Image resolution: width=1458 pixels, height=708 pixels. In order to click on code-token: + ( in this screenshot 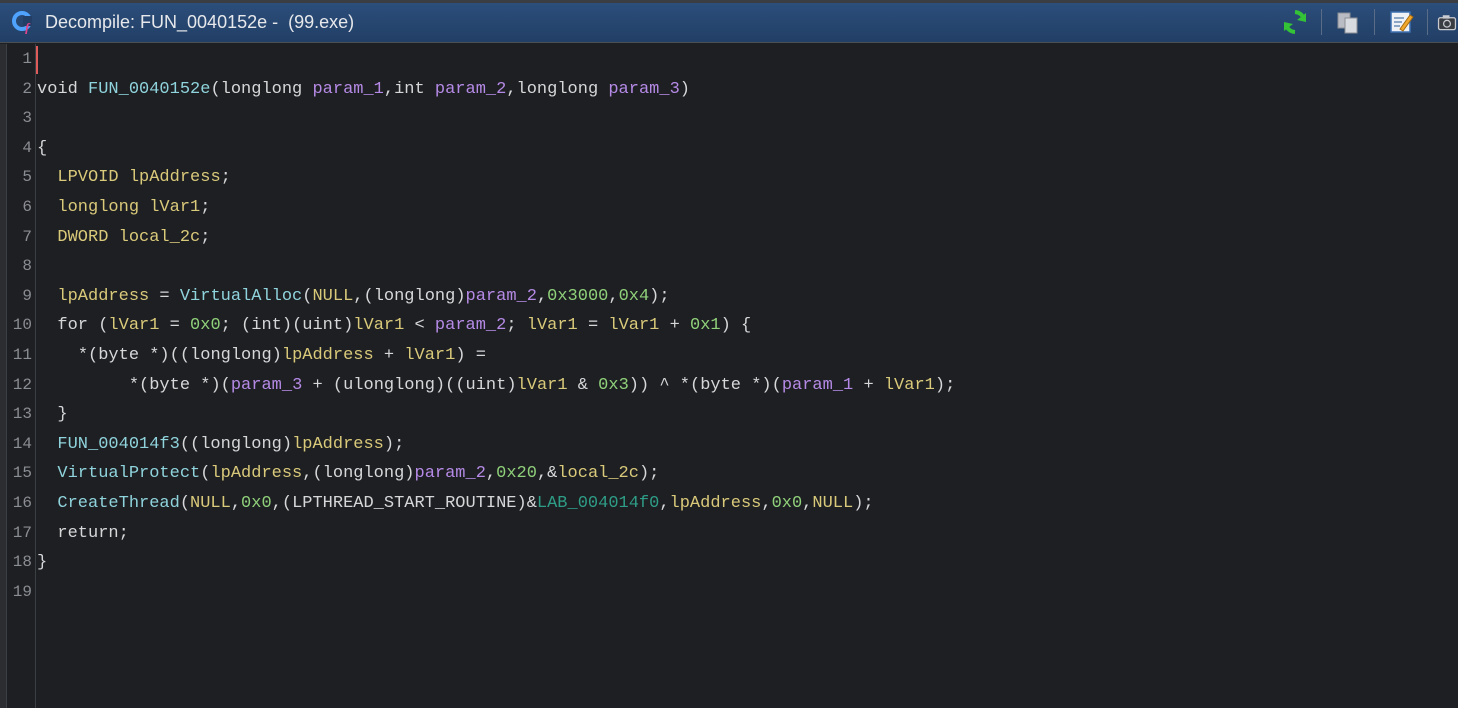, I will do `click(322, 385)`.